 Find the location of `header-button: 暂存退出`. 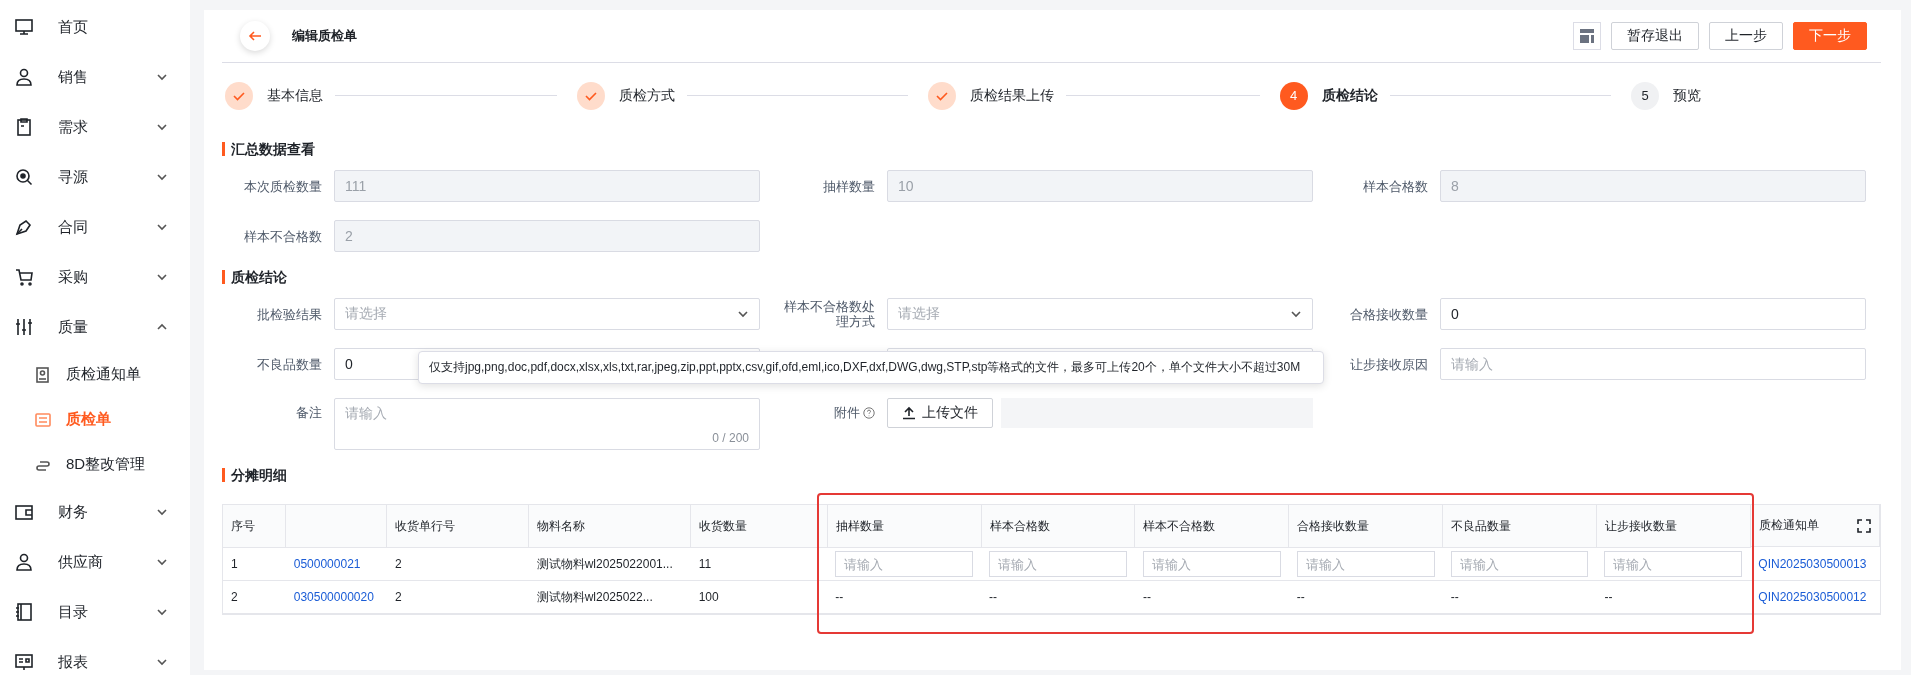

header-button: 暂存退出 is located at coordinates (1655, 36).